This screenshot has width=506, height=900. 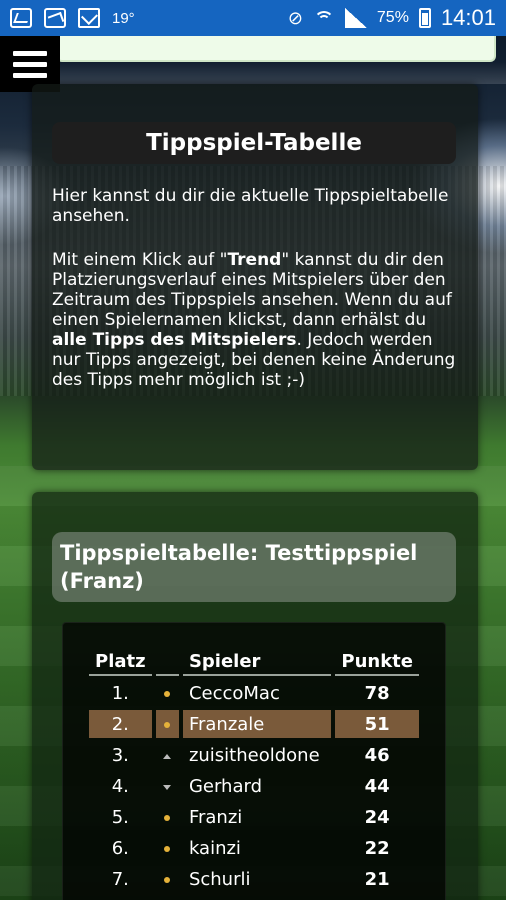 I want to click on col-header-punkte: Punkte, so click(x=377, y=662).